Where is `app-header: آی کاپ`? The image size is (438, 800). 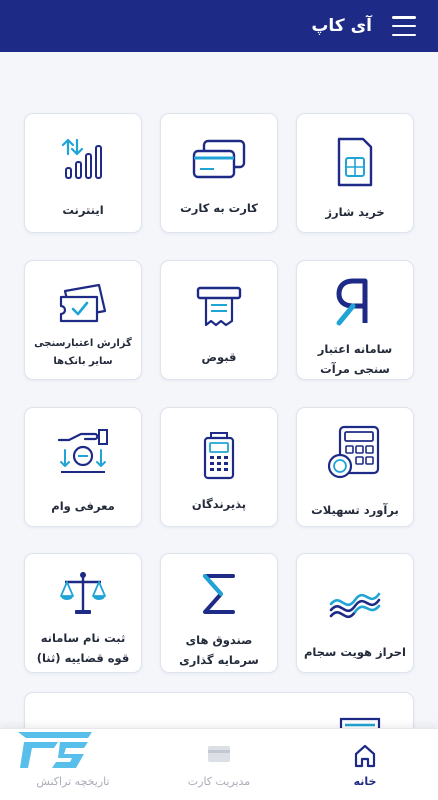
app-header: آی کاپ is located at coordinates (219, 26).